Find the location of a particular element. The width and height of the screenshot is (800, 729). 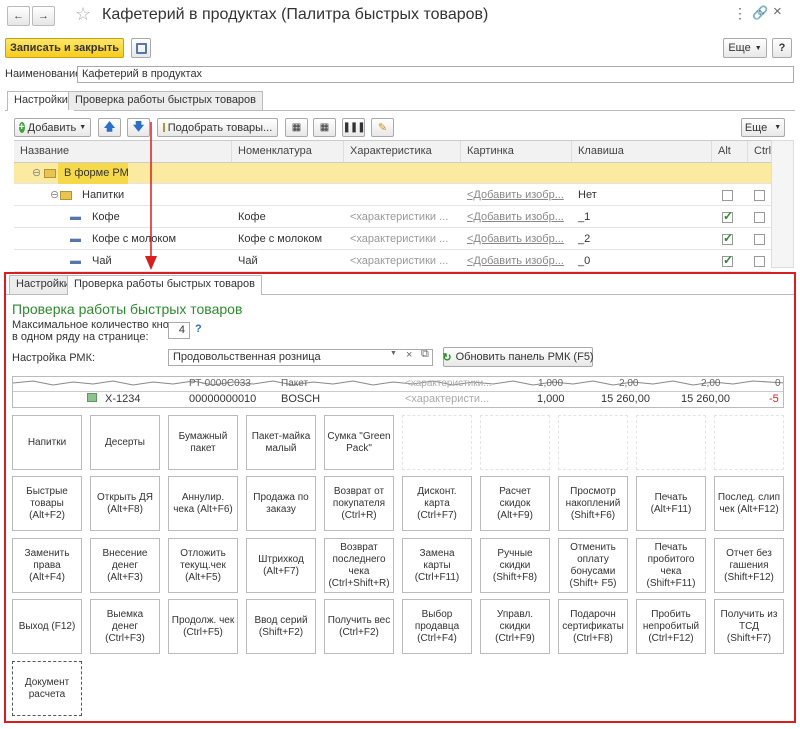

forward-button: → is located at coordinates (43, 16).